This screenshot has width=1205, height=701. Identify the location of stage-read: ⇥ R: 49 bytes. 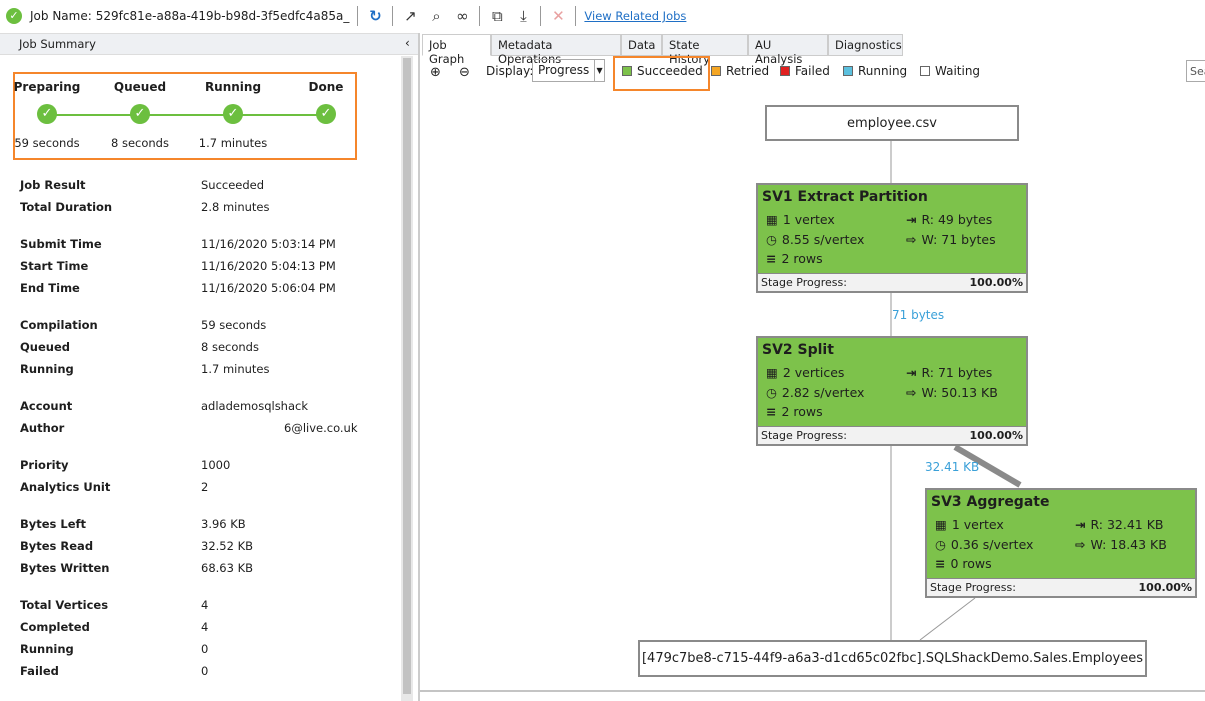
(949, 219).